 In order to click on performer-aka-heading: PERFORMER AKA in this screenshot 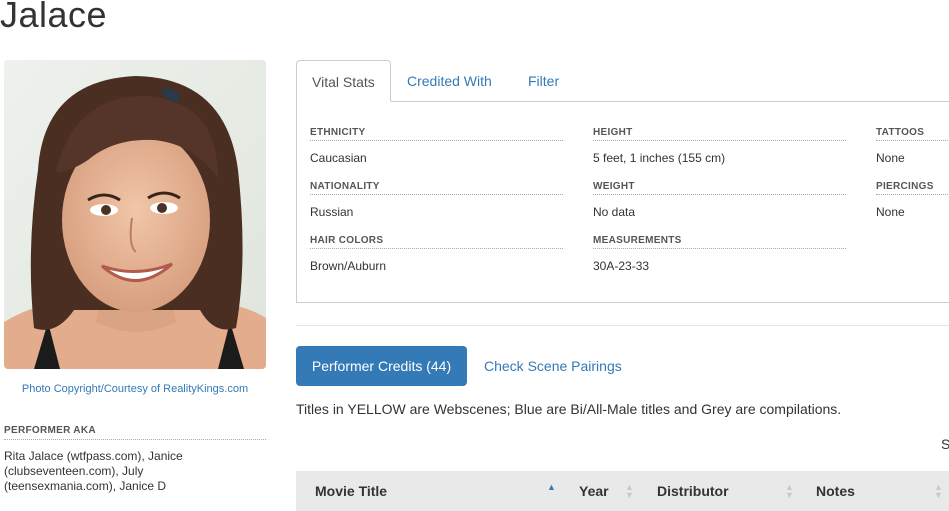, I will do `click(135, 432)`.